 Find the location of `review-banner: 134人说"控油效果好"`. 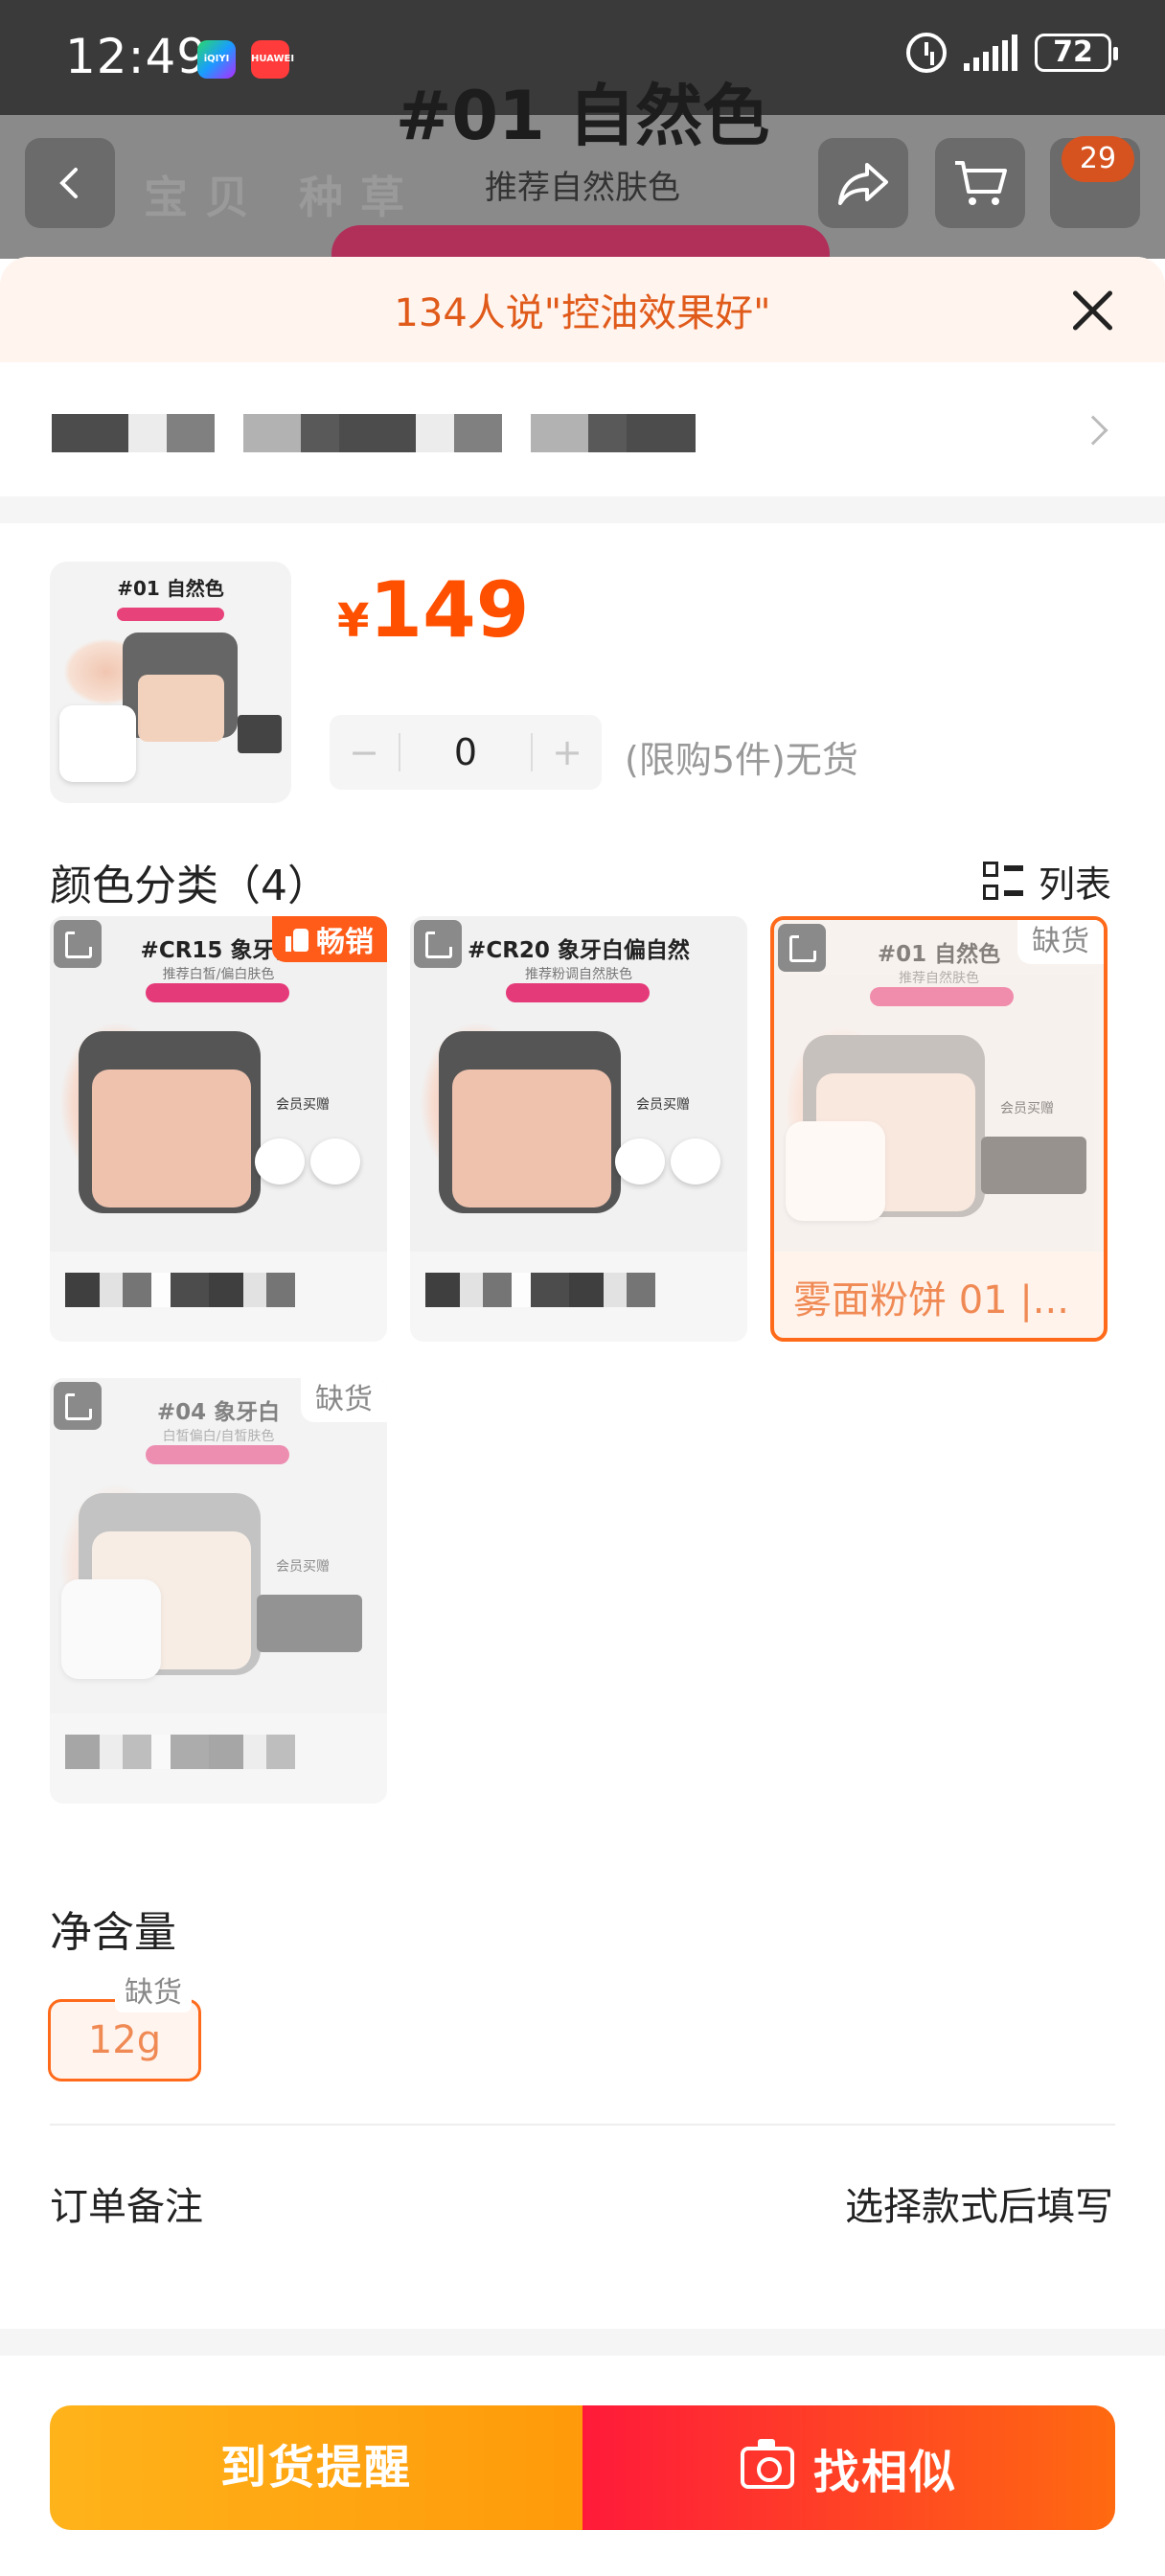

review-banner: 134人说"控油效果好" is located at coordinates (582, 309).